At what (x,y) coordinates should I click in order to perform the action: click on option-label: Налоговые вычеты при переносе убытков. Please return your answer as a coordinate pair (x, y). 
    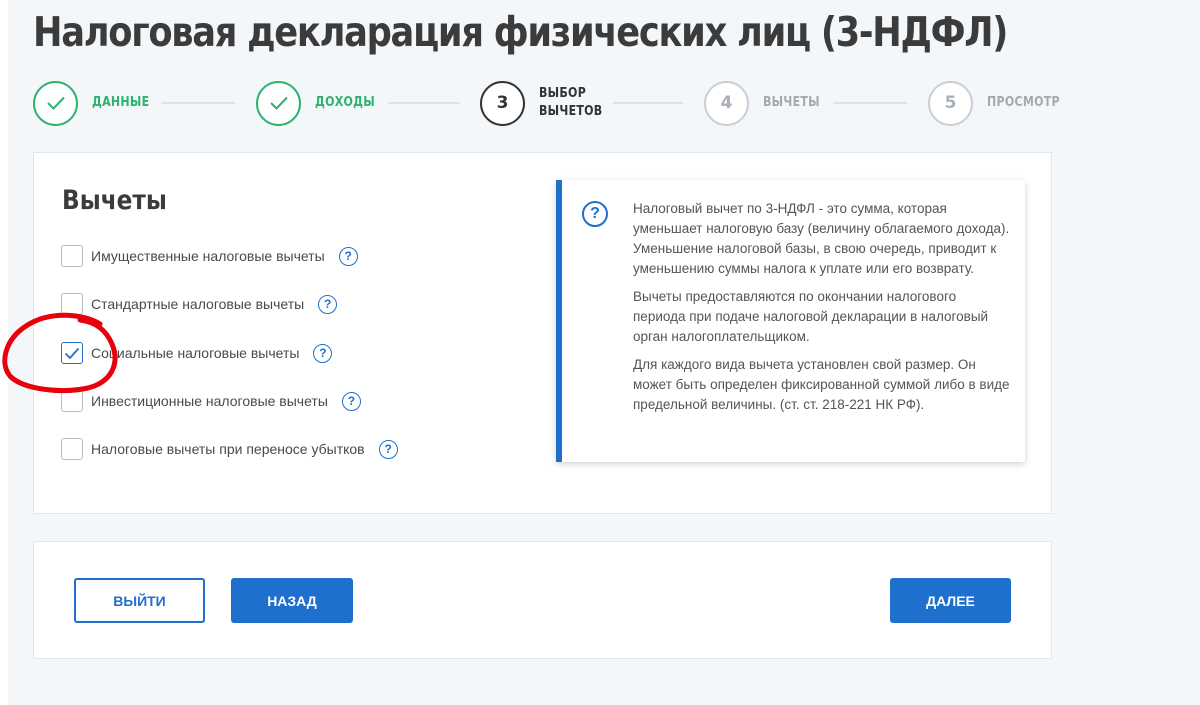
    Looking at the image, I should click on (228, 449).